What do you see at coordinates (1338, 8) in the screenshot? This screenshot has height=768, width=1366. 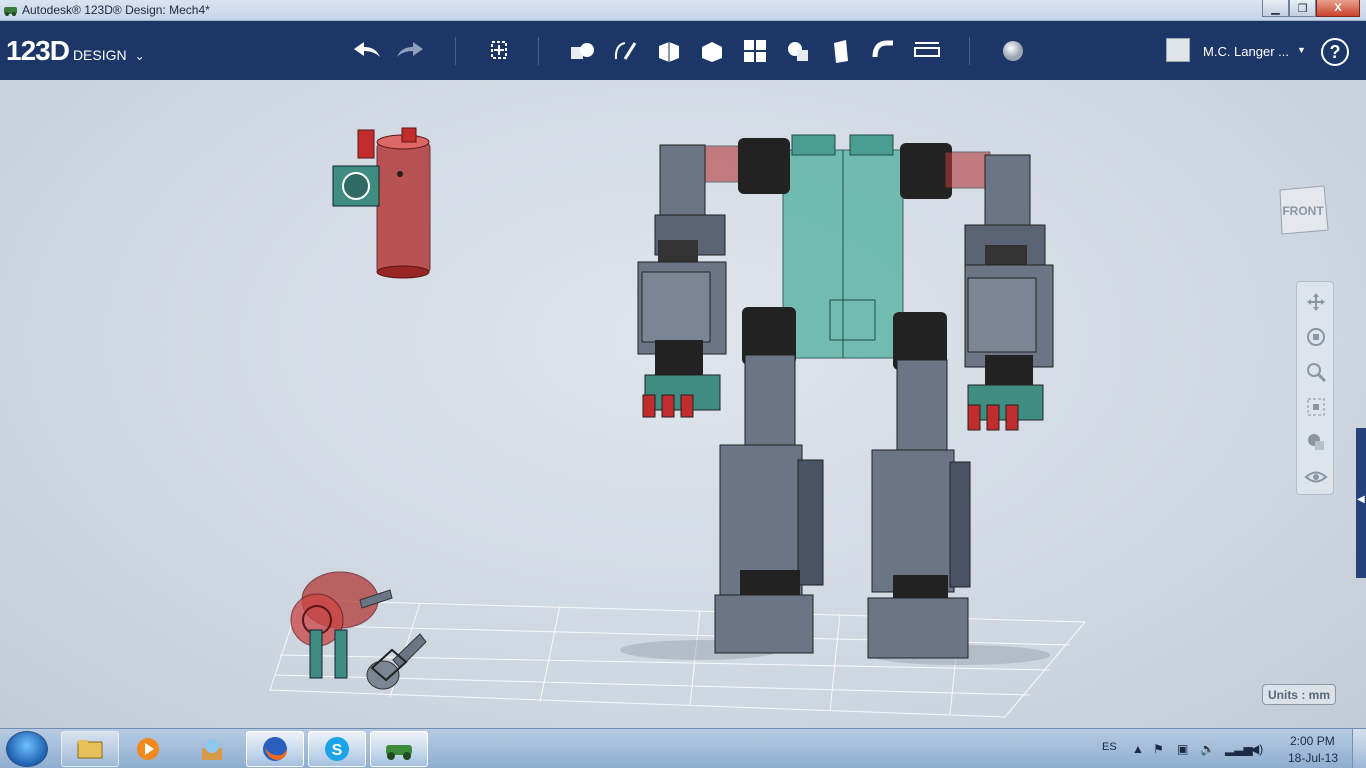 I see `close-button: X` at bounding box center [1338, 8].